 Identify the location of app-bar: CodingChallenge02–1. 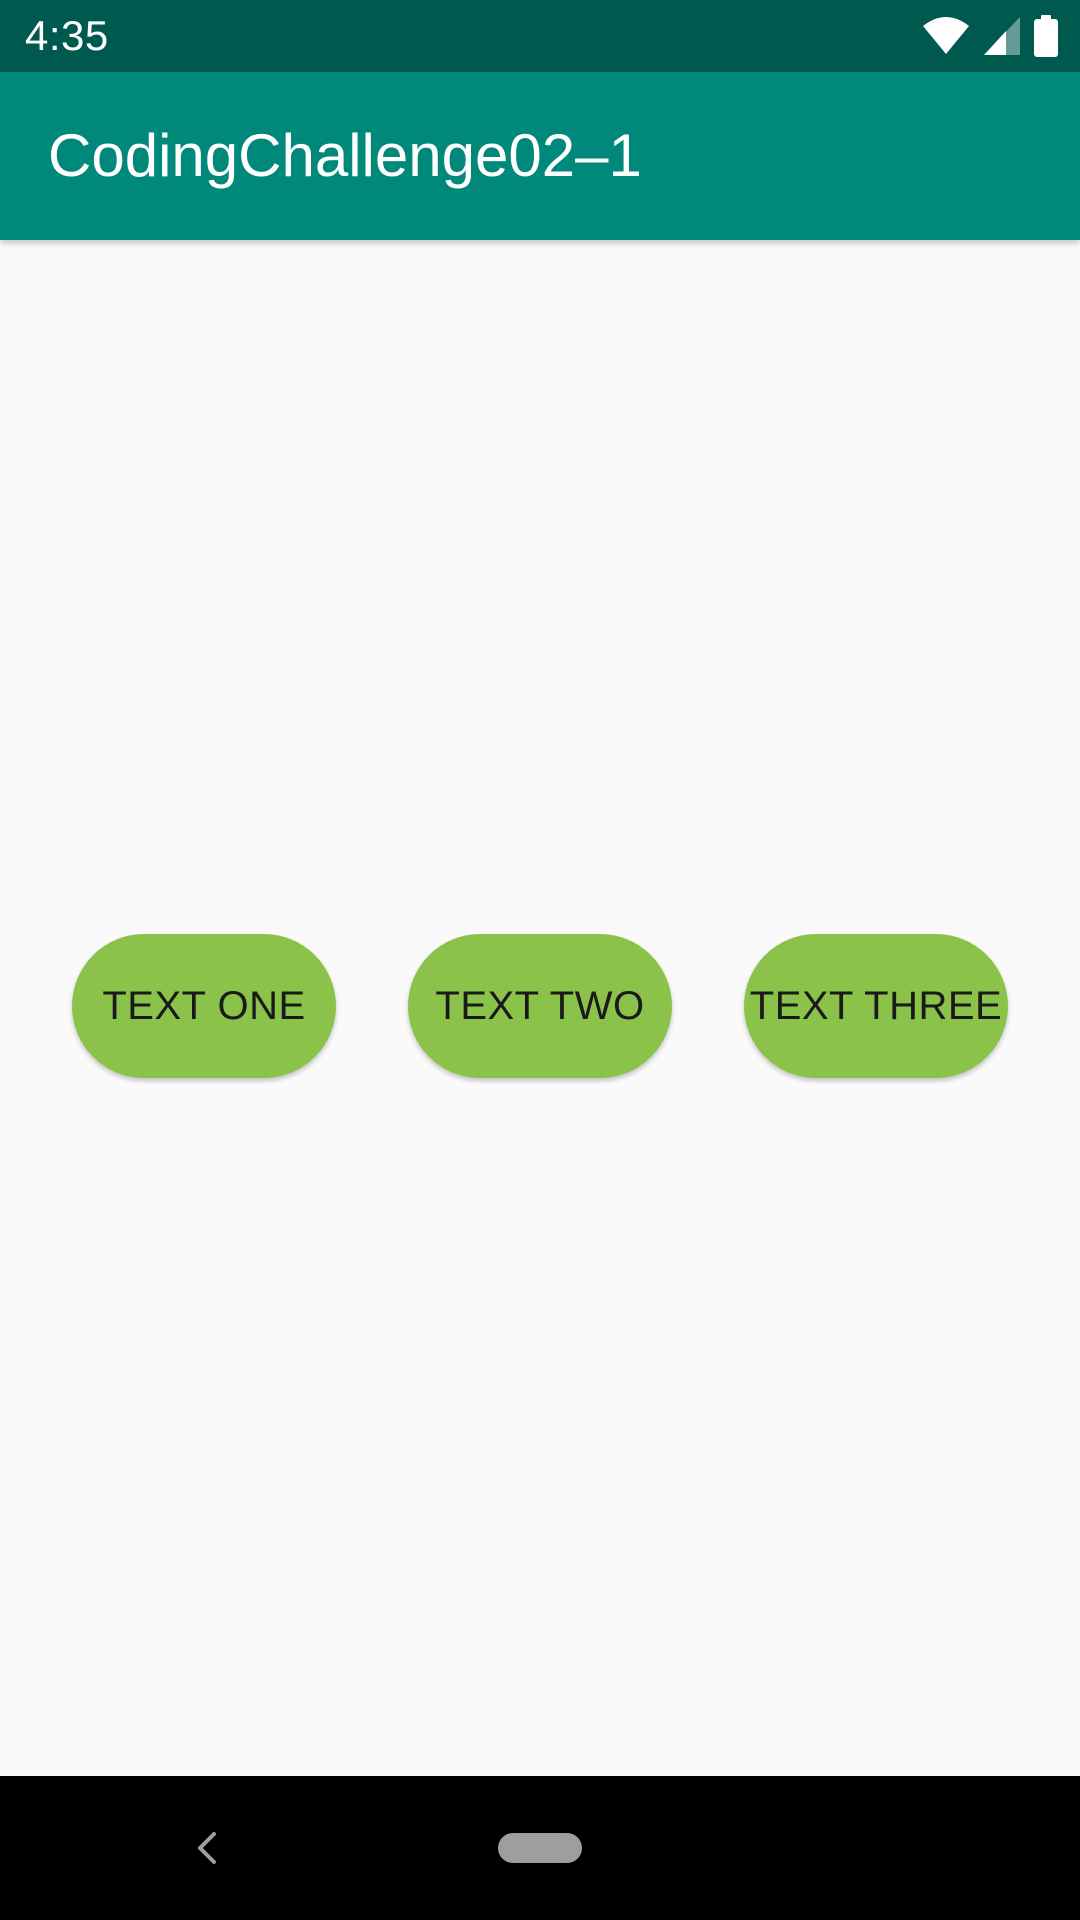
(540, 156).